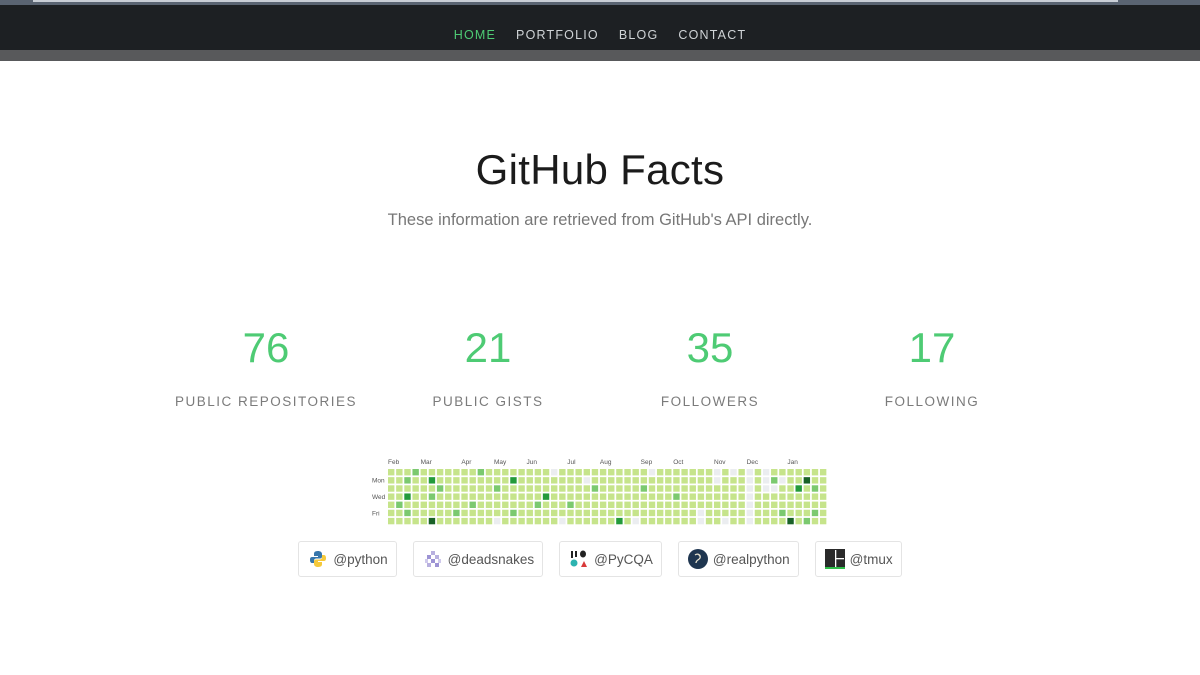 This screenshot has height=675, width=1200. Describe the element at coordinates (347, 559) in the screenshot. I see `org-python: @python` at that location.